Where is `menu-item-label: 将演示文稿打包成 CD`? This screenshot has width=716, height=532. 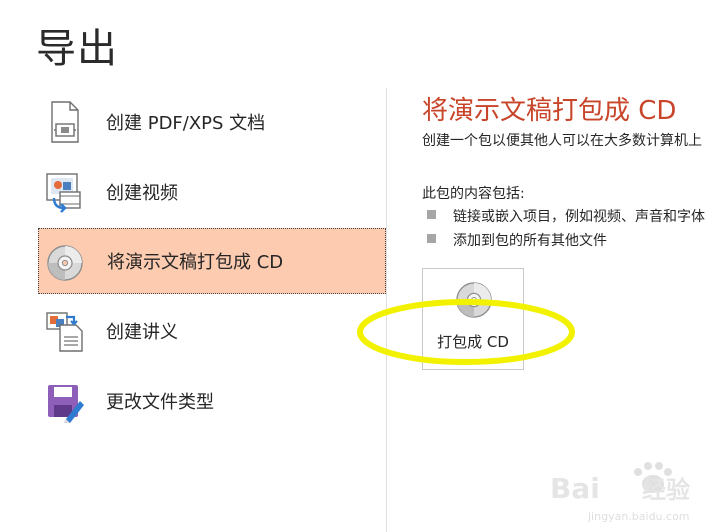 menu-item-label: 将演示文稿打包成 CD is located at coordinates (195, 262).